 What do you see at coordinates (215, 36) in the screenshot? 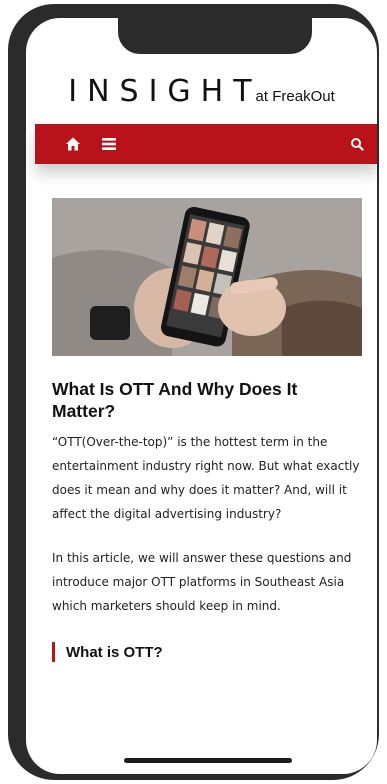
I see `phone-notch` at bounding box center [215, 36].